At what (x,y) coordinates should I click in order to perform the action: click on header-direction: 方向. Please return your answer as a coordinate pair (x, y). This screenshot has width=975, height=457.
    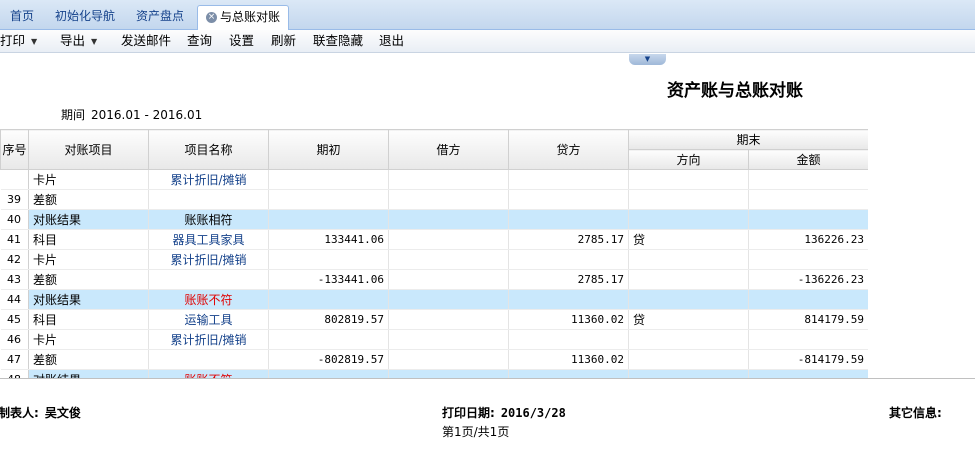
    Looking at the image, I should click on (688, 159).